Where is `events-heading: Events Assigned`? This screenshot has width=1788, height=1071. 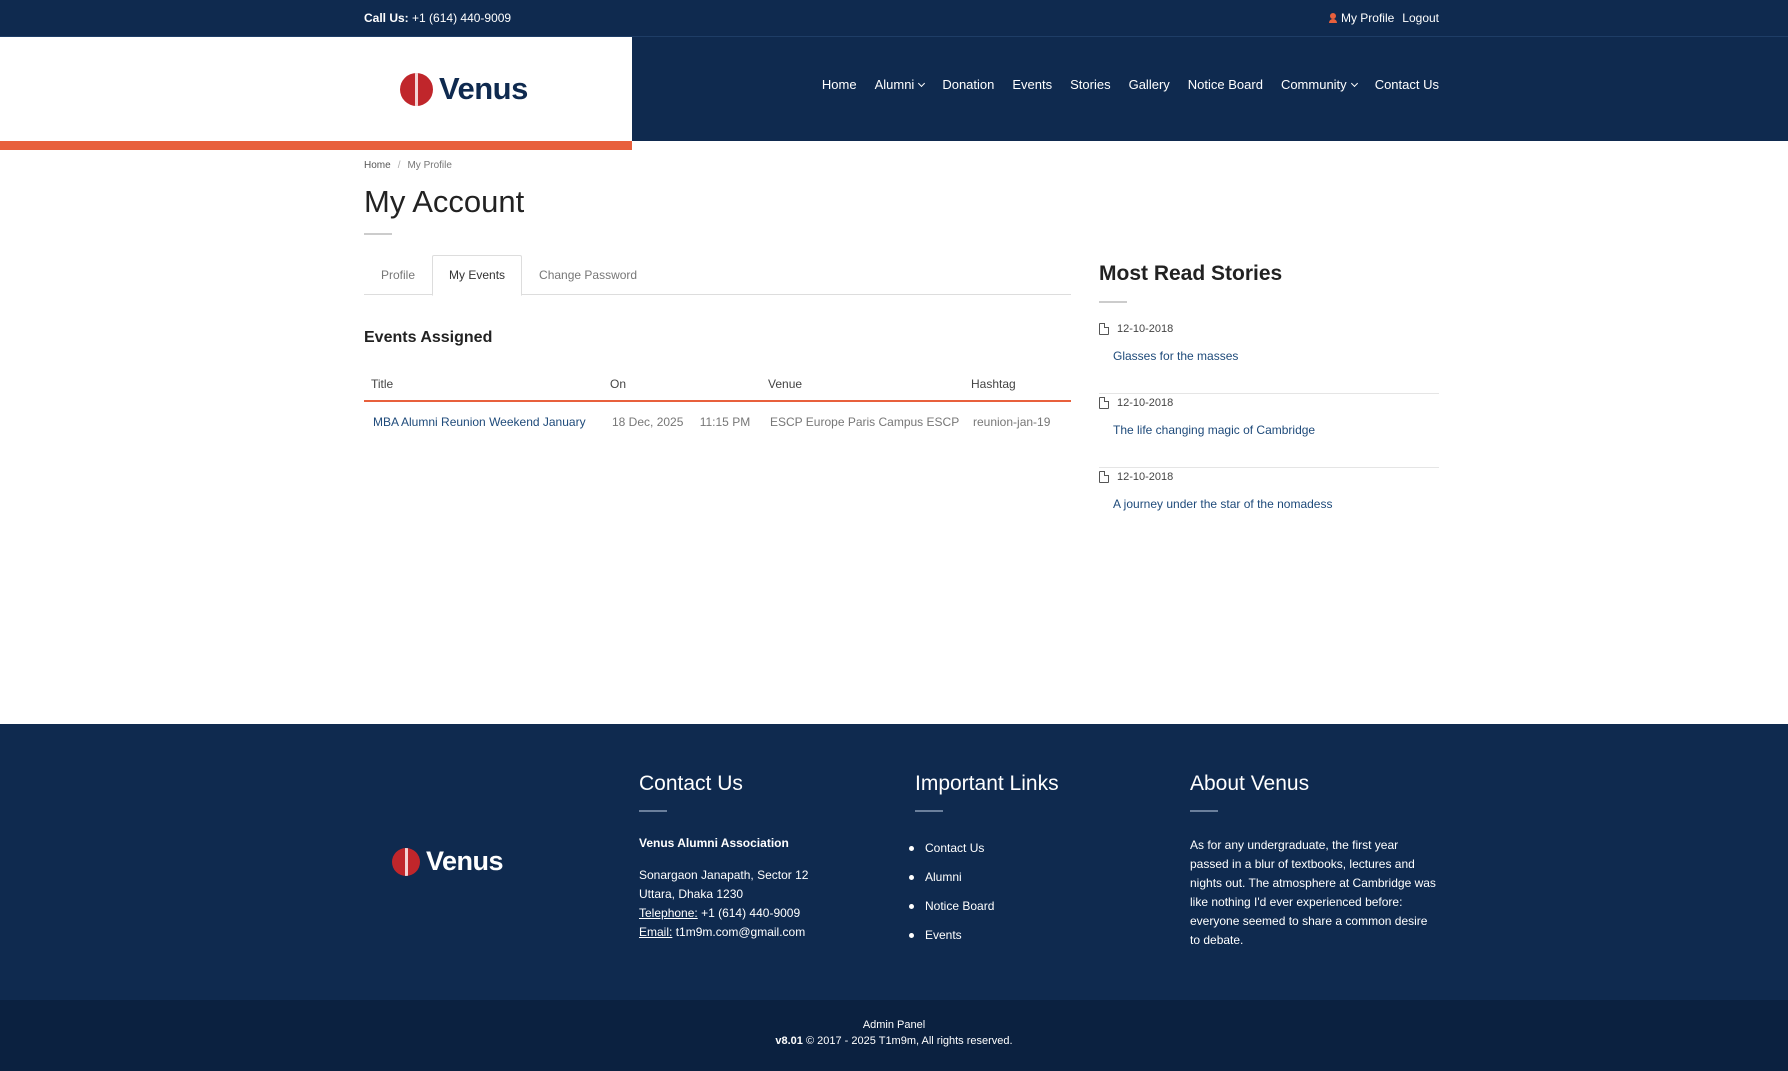
events-heading: Events Assigned is located at coordinates (428, 337).